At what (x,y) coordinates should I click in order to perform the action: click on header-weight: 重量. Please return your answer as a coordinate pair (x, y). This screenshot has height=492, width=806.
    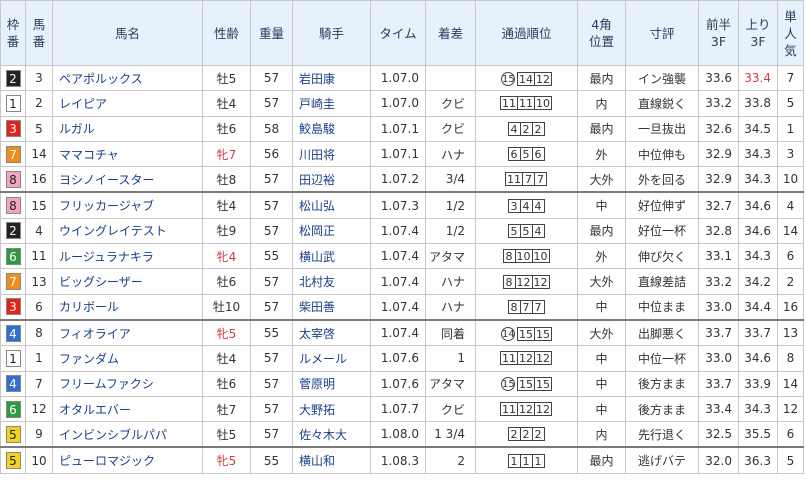
    Looking at the image, I should click on (271, 33).